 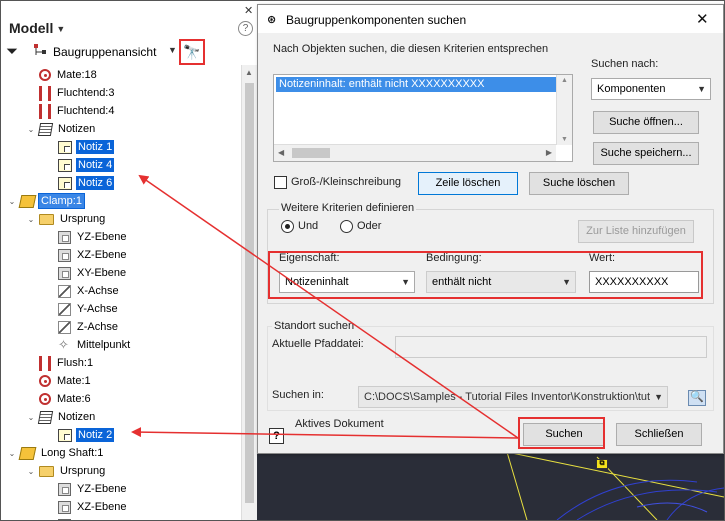 What do you see at coordinates (56, 453) in the screenshot?
I see `tree-row: ⌄ Long Shaft:1` at bounding box center [56, 453].